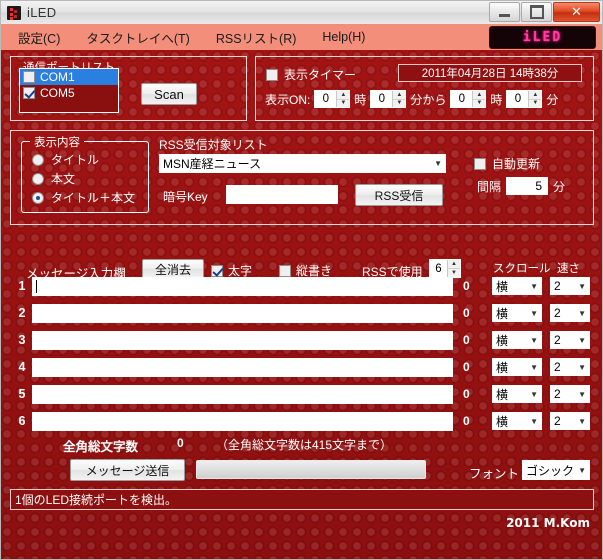  Describe the element at coordinates (93, 198) in the screenshot. I see `radio-title-body-label: タイトル＋本文` at that location.